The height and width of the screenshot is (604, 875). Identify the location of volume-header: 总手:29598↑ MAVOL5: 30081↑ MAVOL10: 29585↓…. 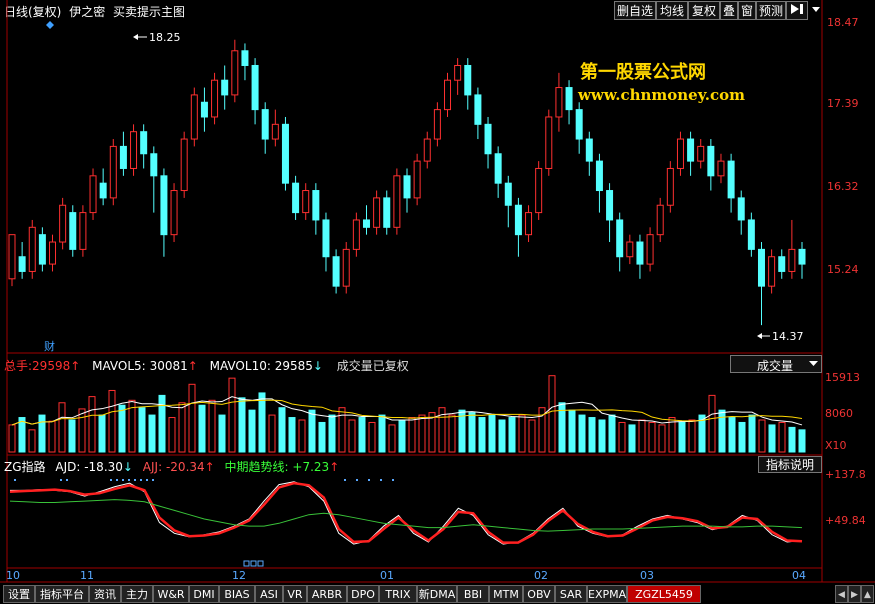
(206, 365).